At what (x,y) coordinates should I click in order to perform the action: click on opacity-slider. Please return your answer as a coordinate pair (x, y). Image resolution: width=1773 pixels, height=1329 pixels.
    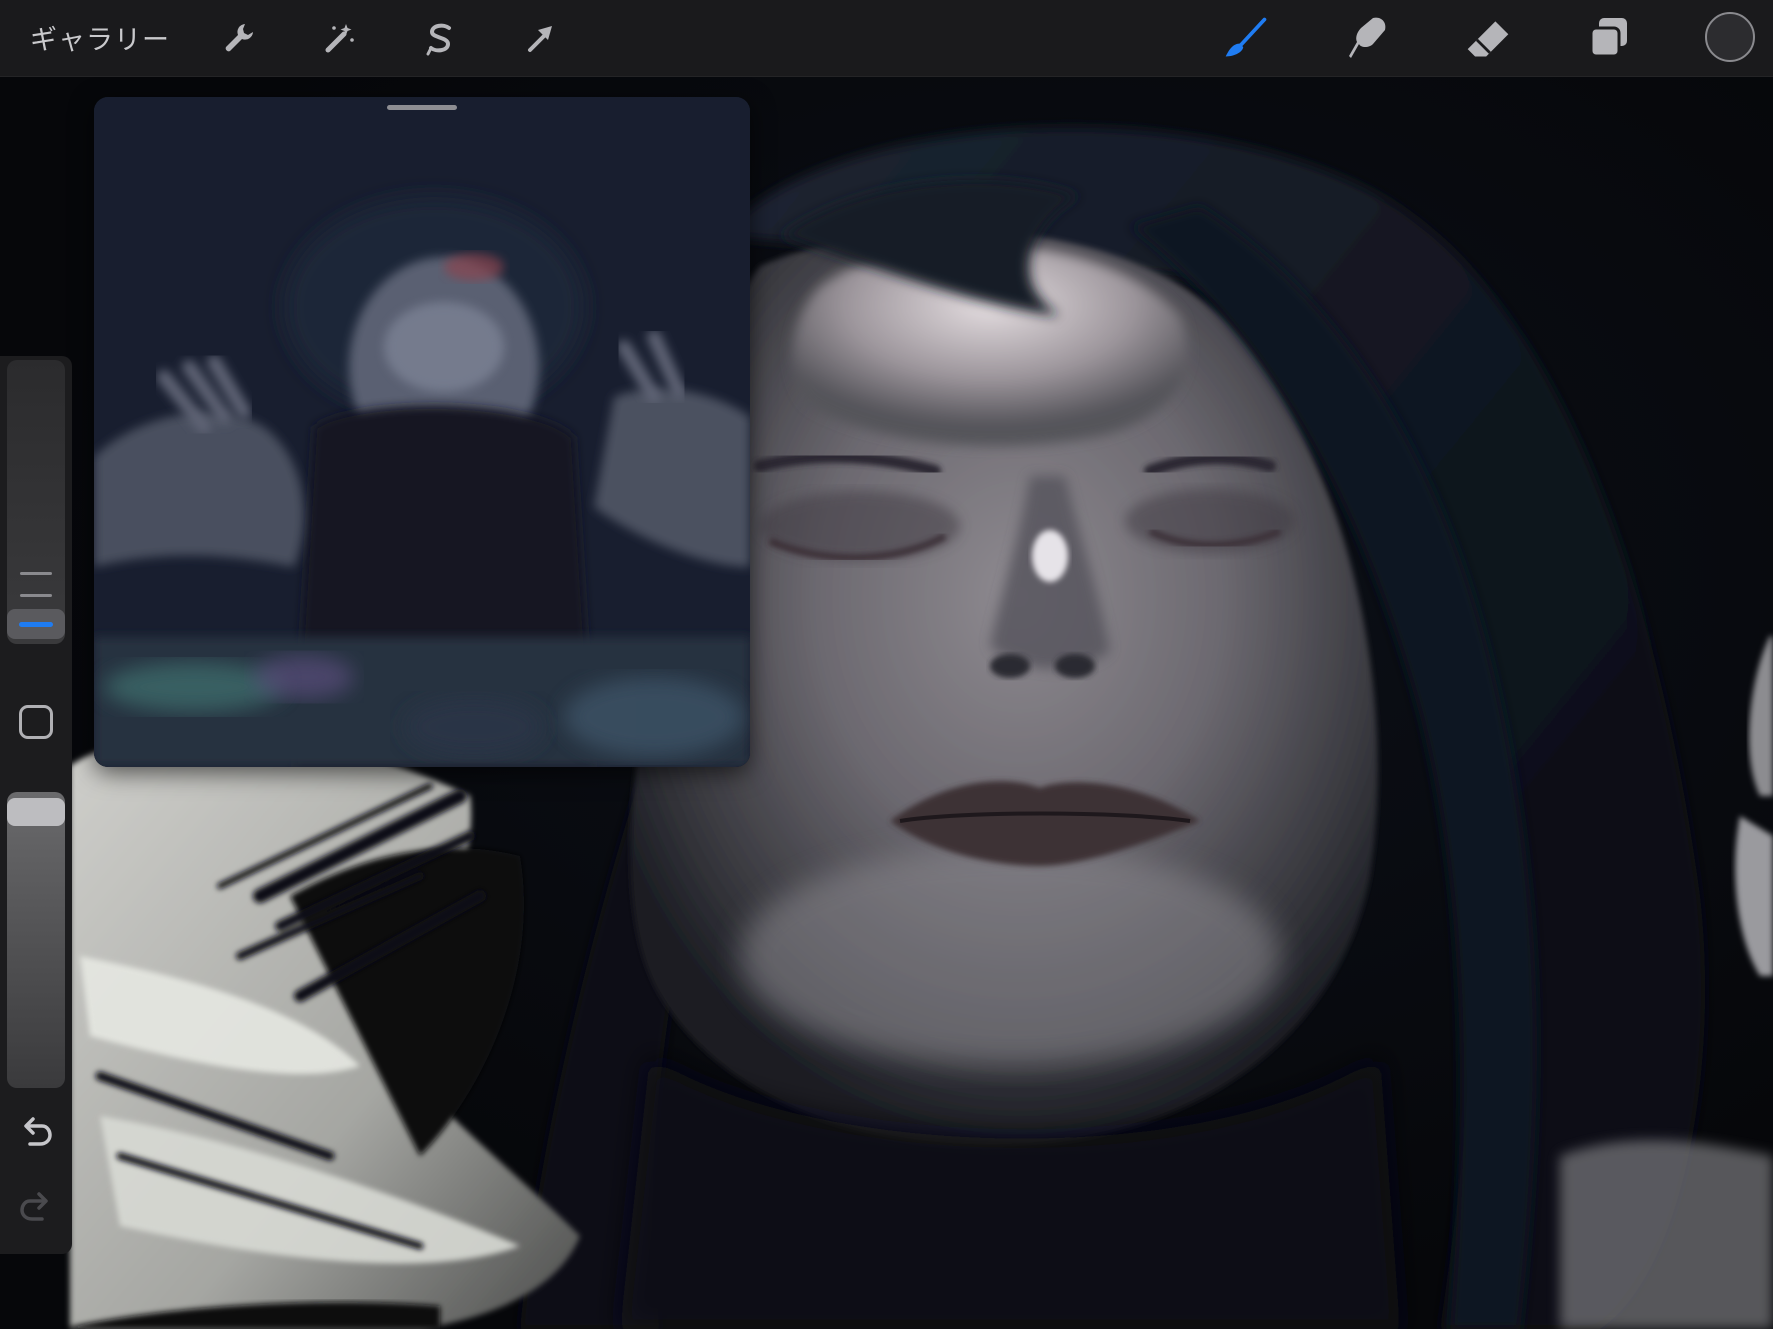
    Looking at the image, I should click on (36, 940).